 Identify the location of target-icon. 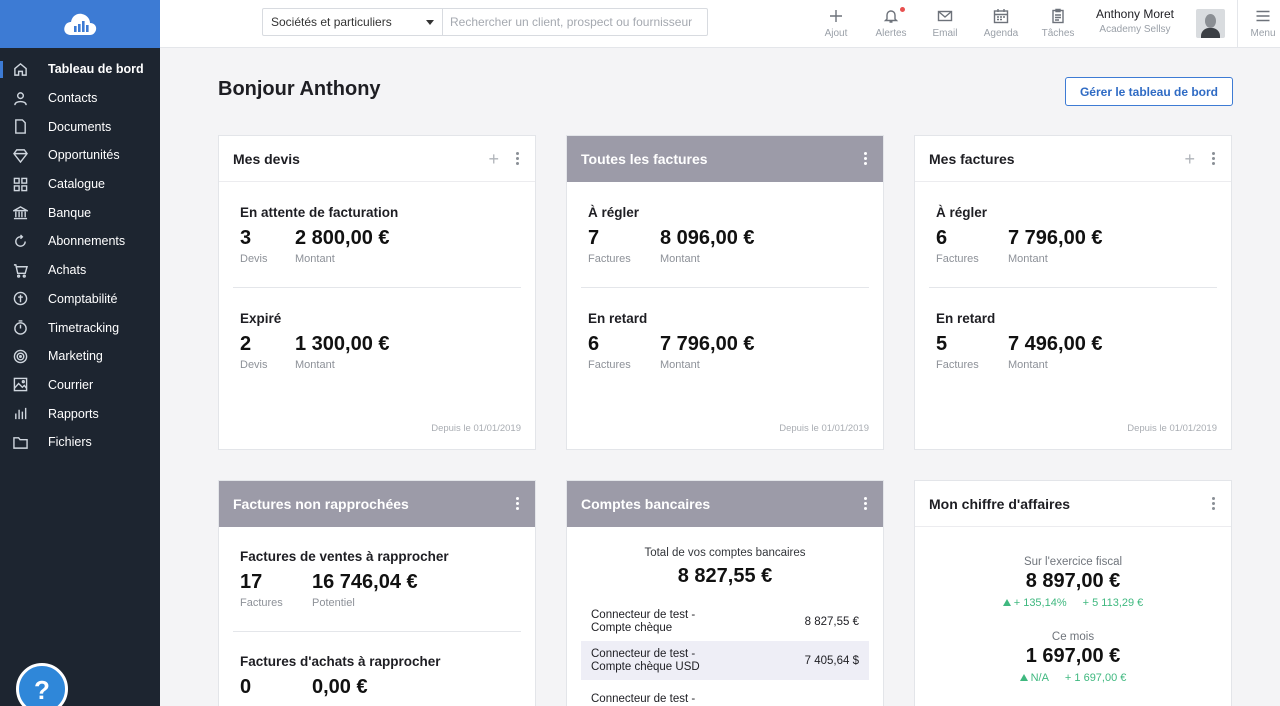
(20, 356).